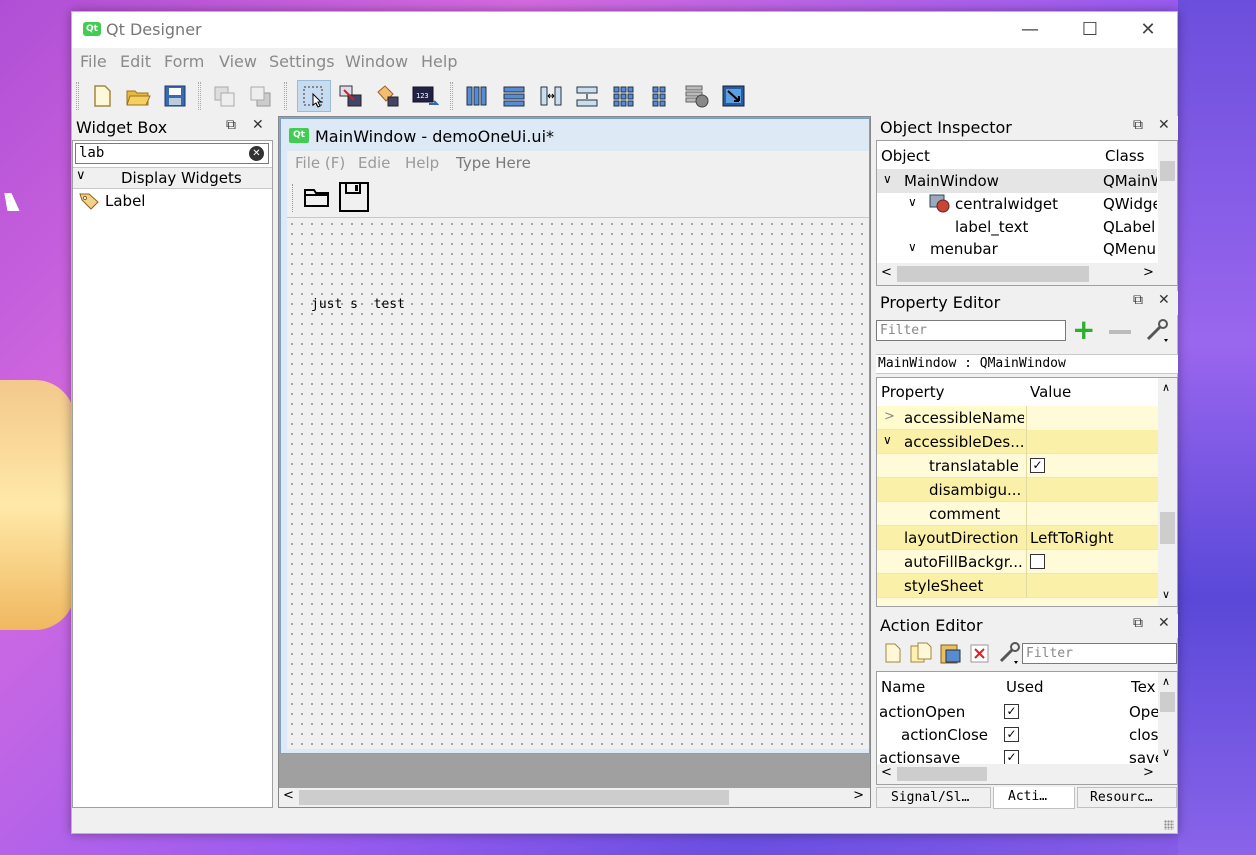  I want to click on action-row: actionClose ✓ clos, so click(1017, 735).